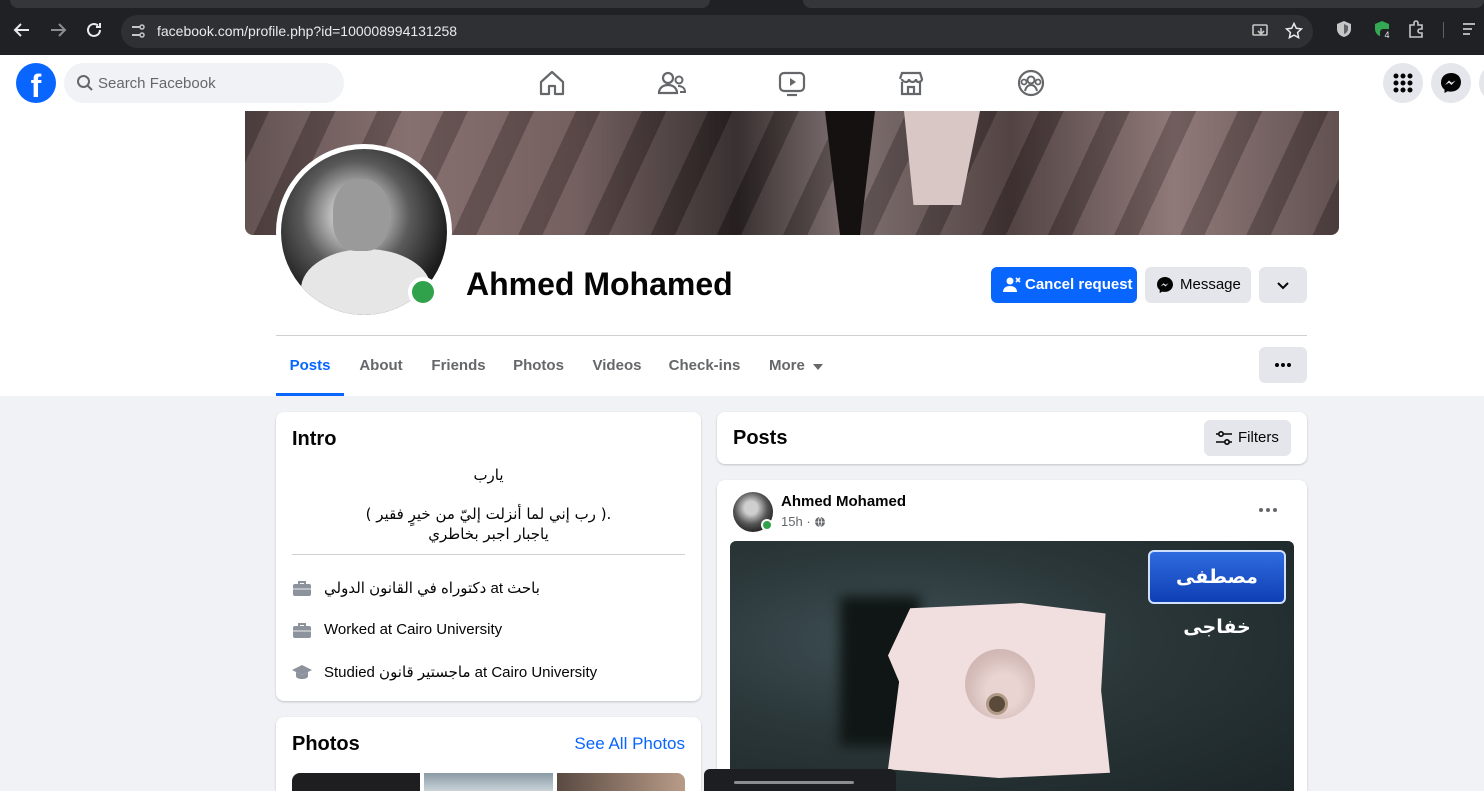 This screenshot has width=1484, height=791. What do you see at coordinates (413, 629) in the screenshot?
I see `intro-item-text: Worked at Cairo University` at bounding box center [413, 629].